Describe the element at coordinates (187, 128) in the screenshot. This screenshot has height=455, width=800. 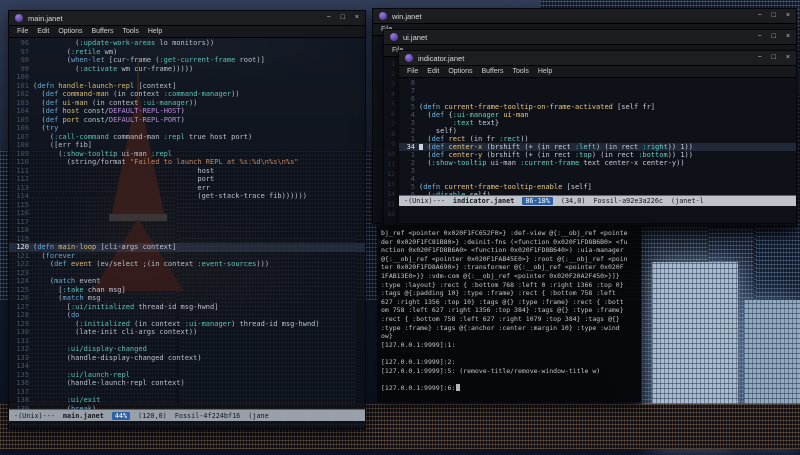
I see `code-line: 106 (try` at that location.